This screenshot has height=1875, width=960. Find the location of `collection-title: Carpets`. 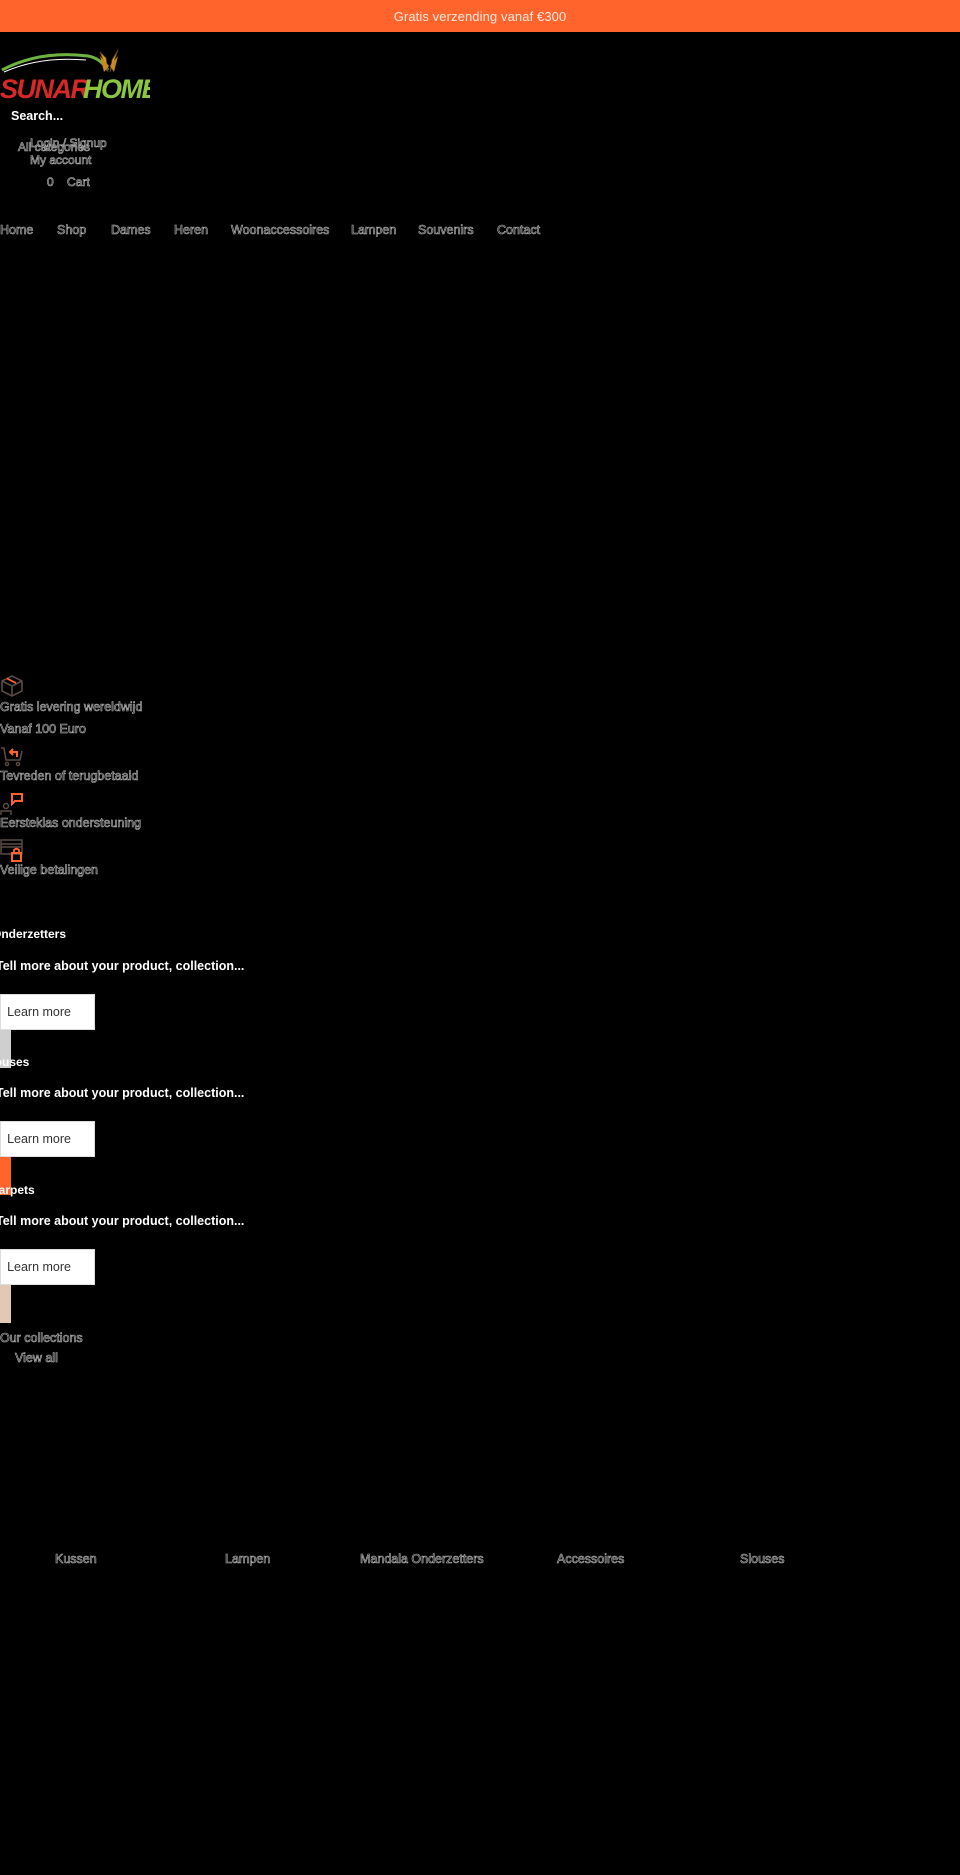

collection-title: Carpets is located at coordinates (17, 1190).